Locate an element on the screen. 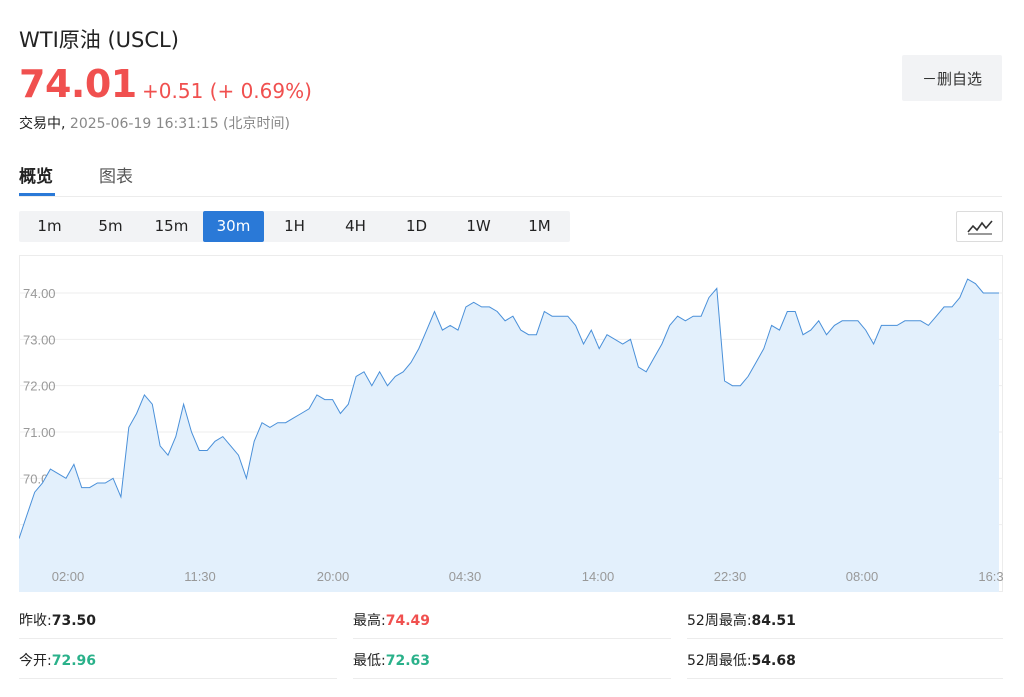 This screenshot has width=1024, height=697. x-tick-label: 16:3 is located at coordinates (990, 576).